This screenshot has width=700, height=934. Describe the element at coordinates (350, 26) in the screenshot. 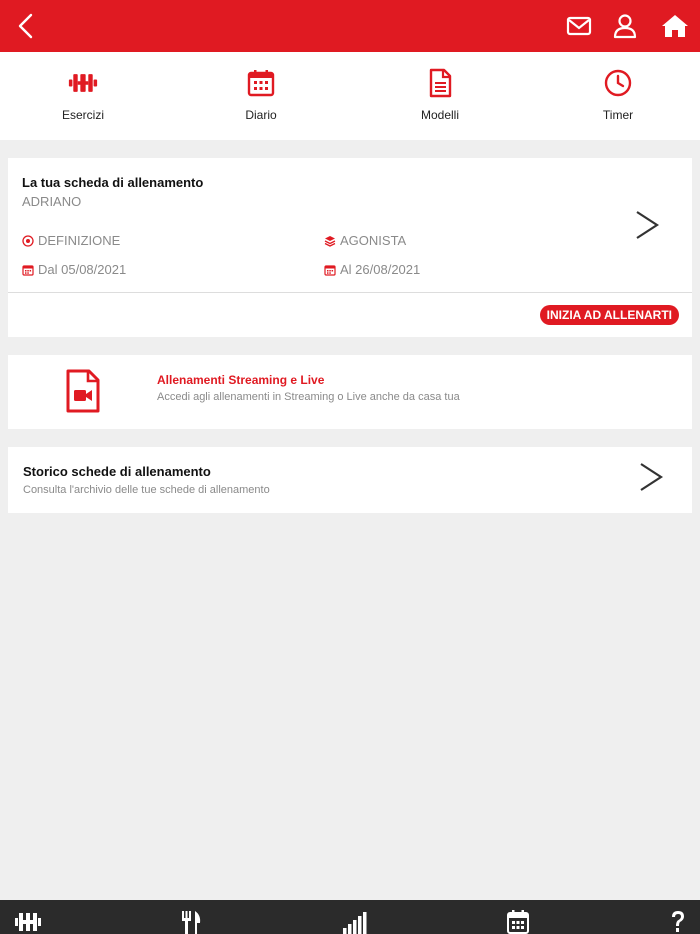

I see `top-bar` at that location.